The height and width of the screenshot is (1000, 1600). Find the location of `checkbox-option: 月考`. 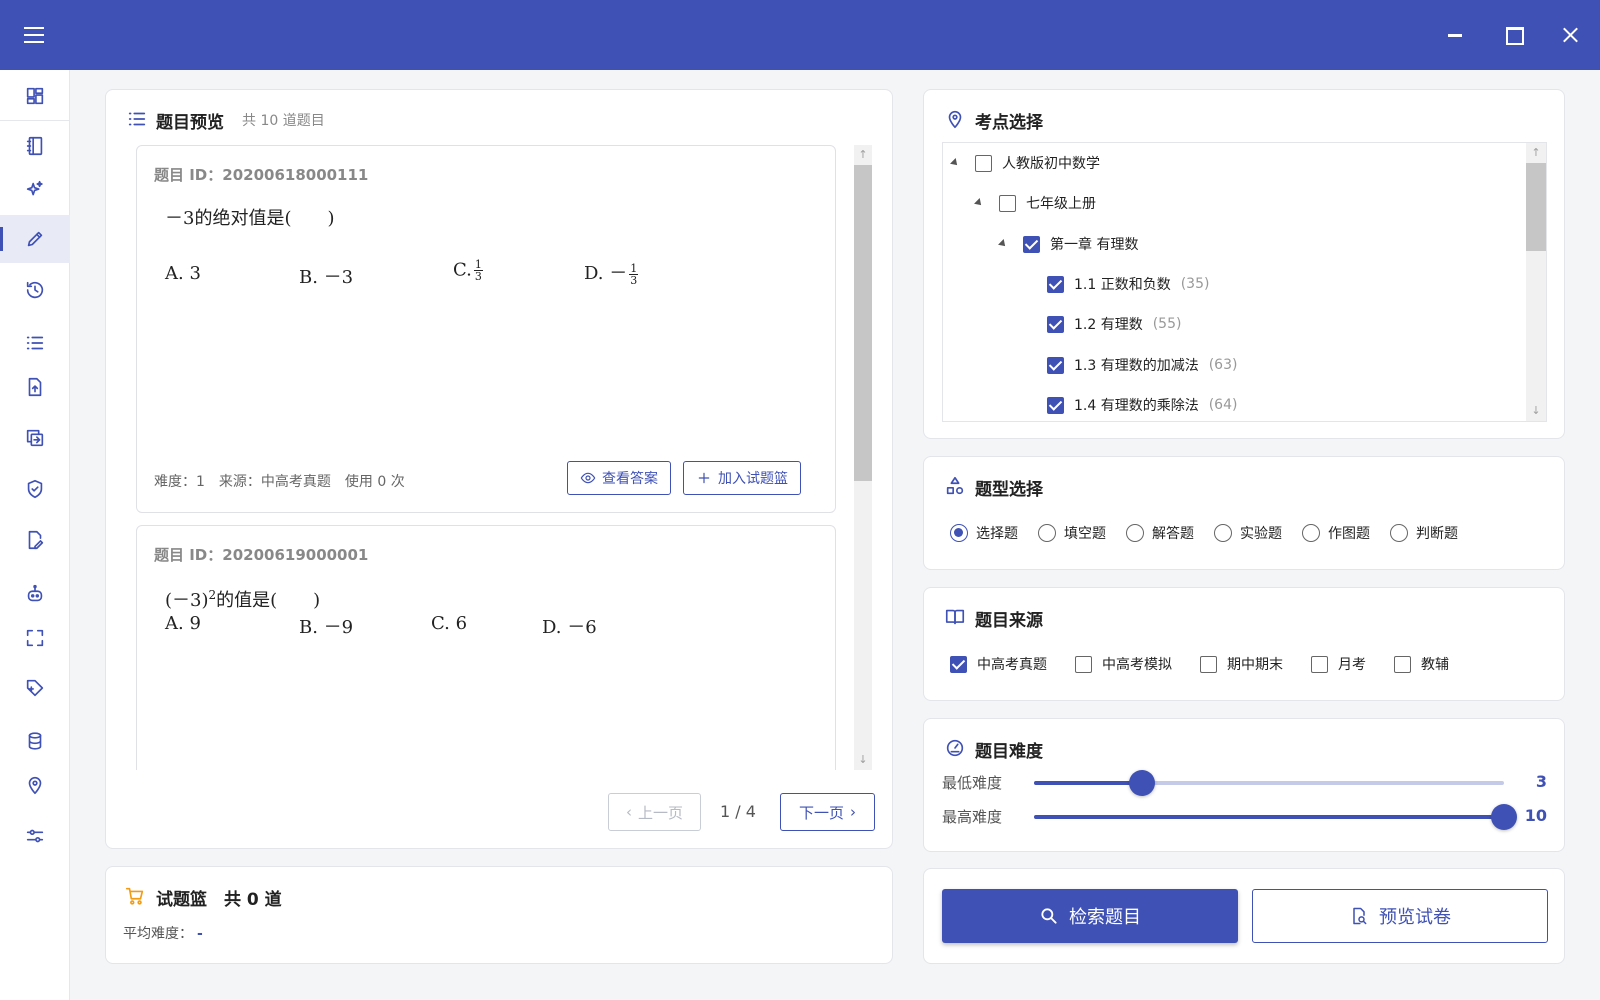

checkbox-option: 月考 is located at coordinates (1338, 664).